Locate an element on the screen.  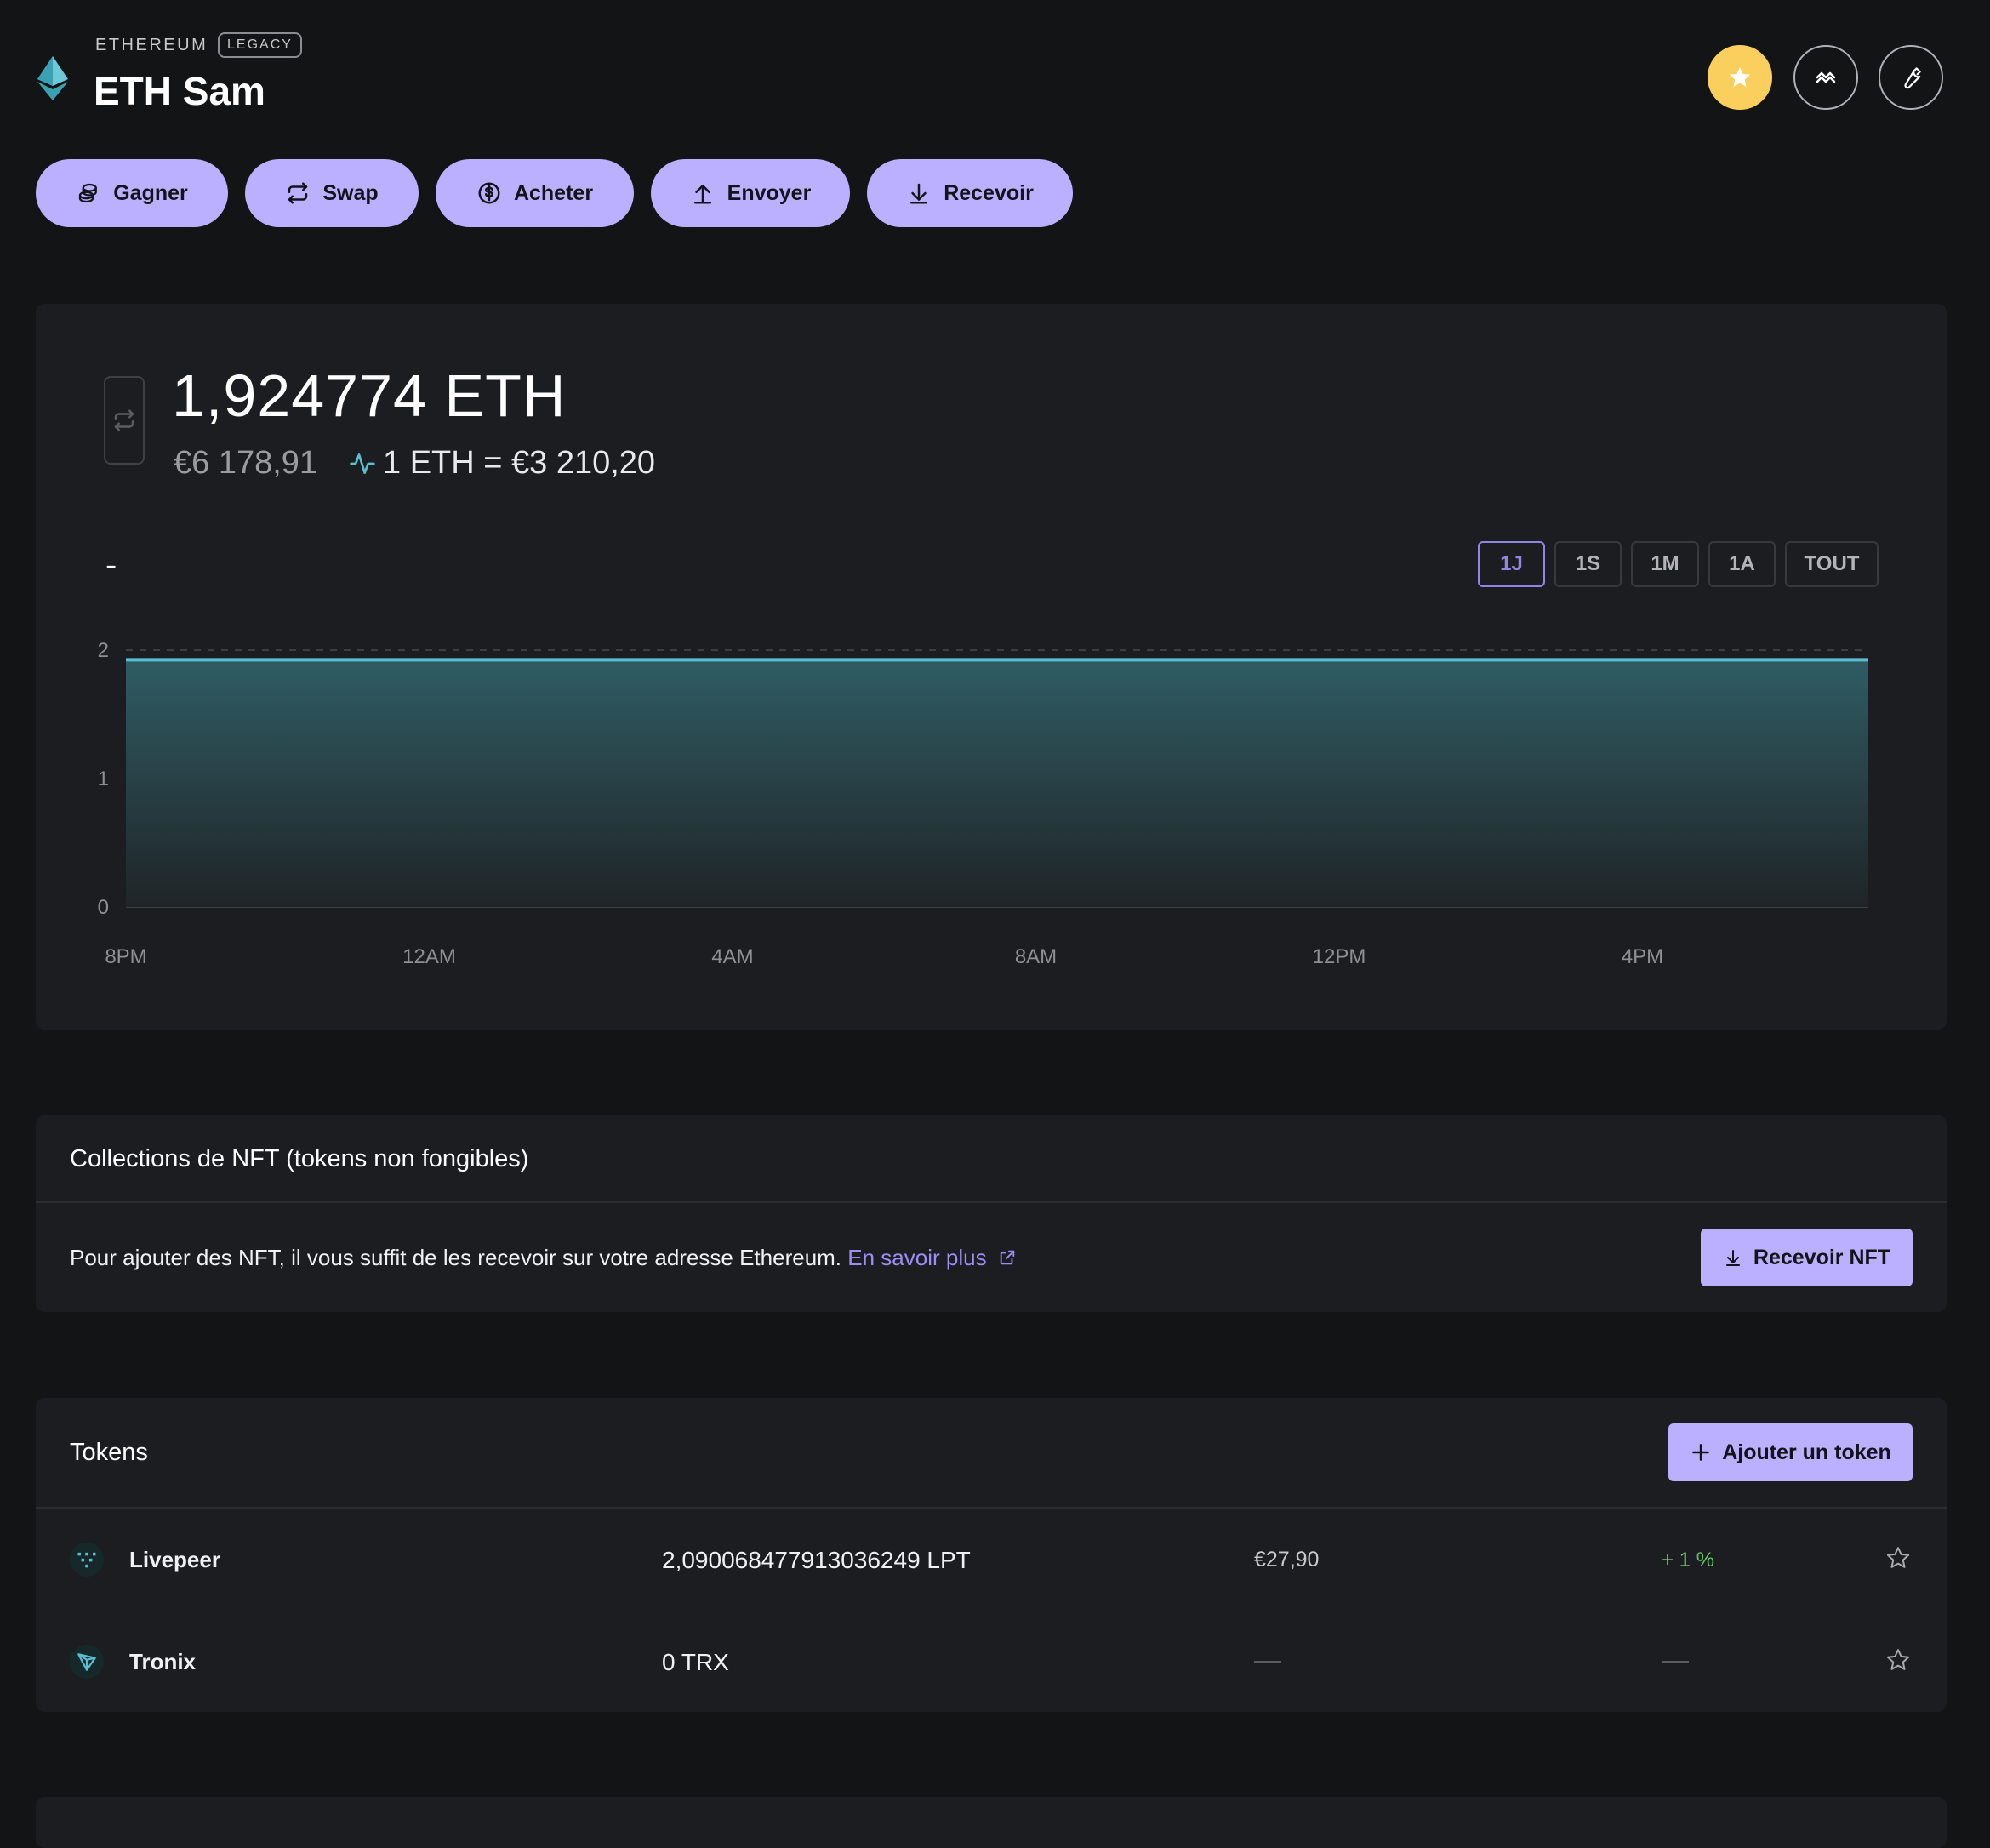
x-tick-label: 12PM is located at coordinates (1340, 956).